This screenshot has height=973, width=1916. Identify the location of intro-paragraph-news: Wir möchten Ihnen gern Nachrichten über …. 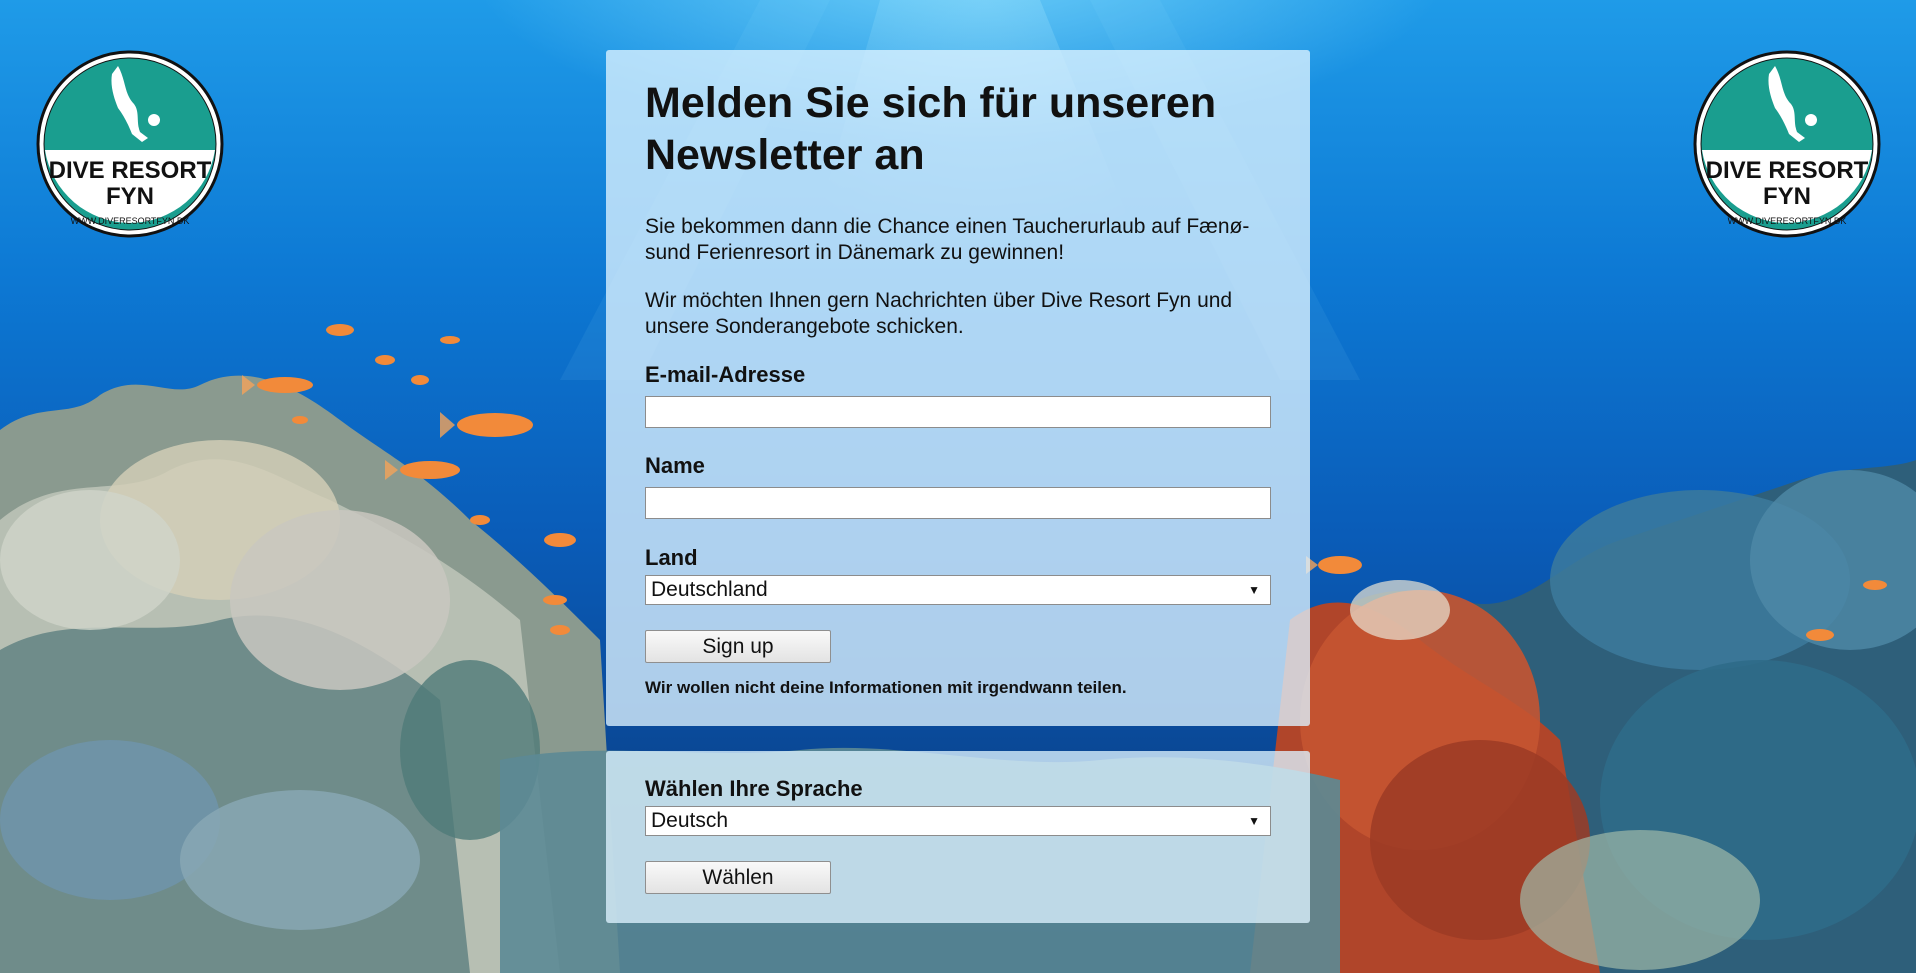
(939, 313).